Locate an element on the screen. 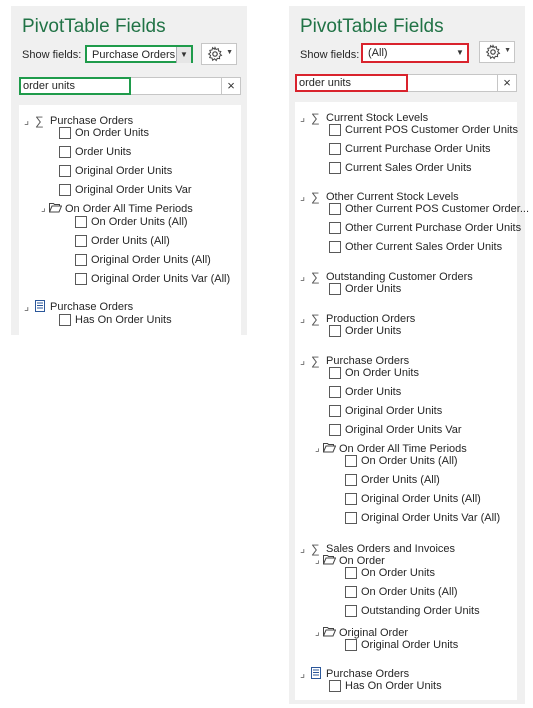 The image size is (533, 708). field-label: Outstanding Order Units is located at coordinates (420, 611).